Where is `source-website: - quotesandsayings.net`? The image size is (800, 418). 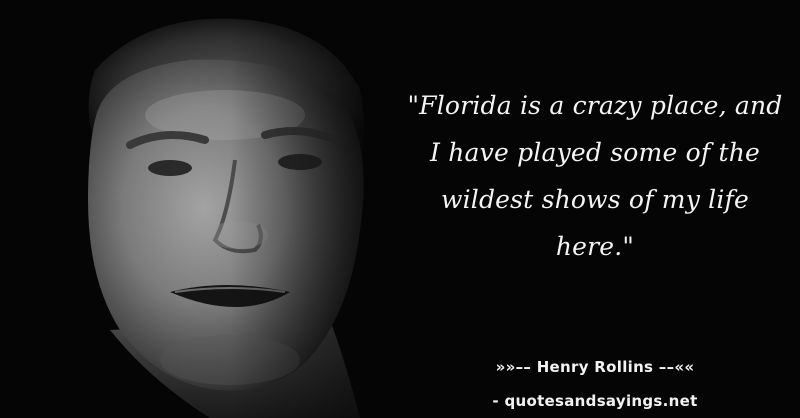 source-website: - quotesandsayings.net is located at coordinates (595, 401).